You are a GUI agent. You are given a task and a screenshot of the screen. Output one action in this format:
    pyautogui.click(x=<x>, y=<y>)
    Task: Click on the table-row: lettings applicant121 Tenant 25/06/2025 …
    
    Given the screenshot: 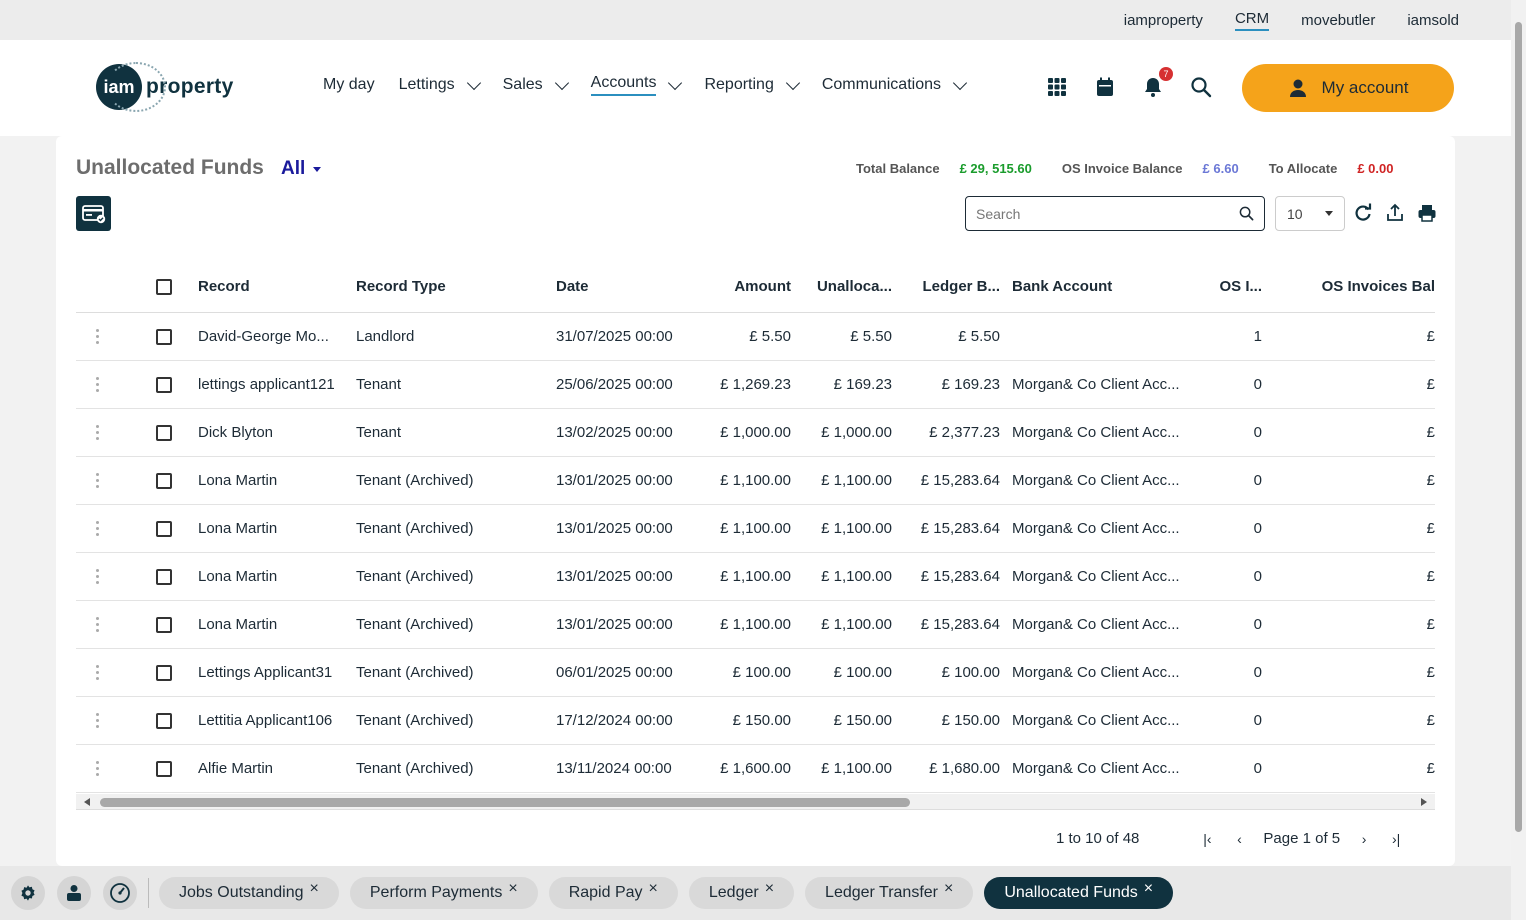 What is the action you would take?
    pyautogui.click(x=755, y=385)
    